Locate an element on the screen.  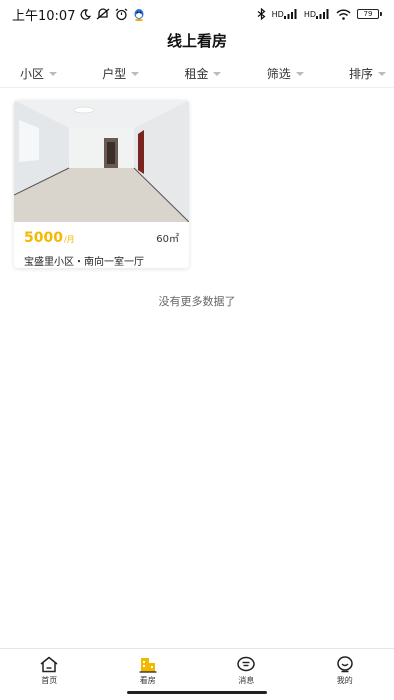
status-bar: 上午10:07 HD HD 79 is located at coordinates (197, 14).